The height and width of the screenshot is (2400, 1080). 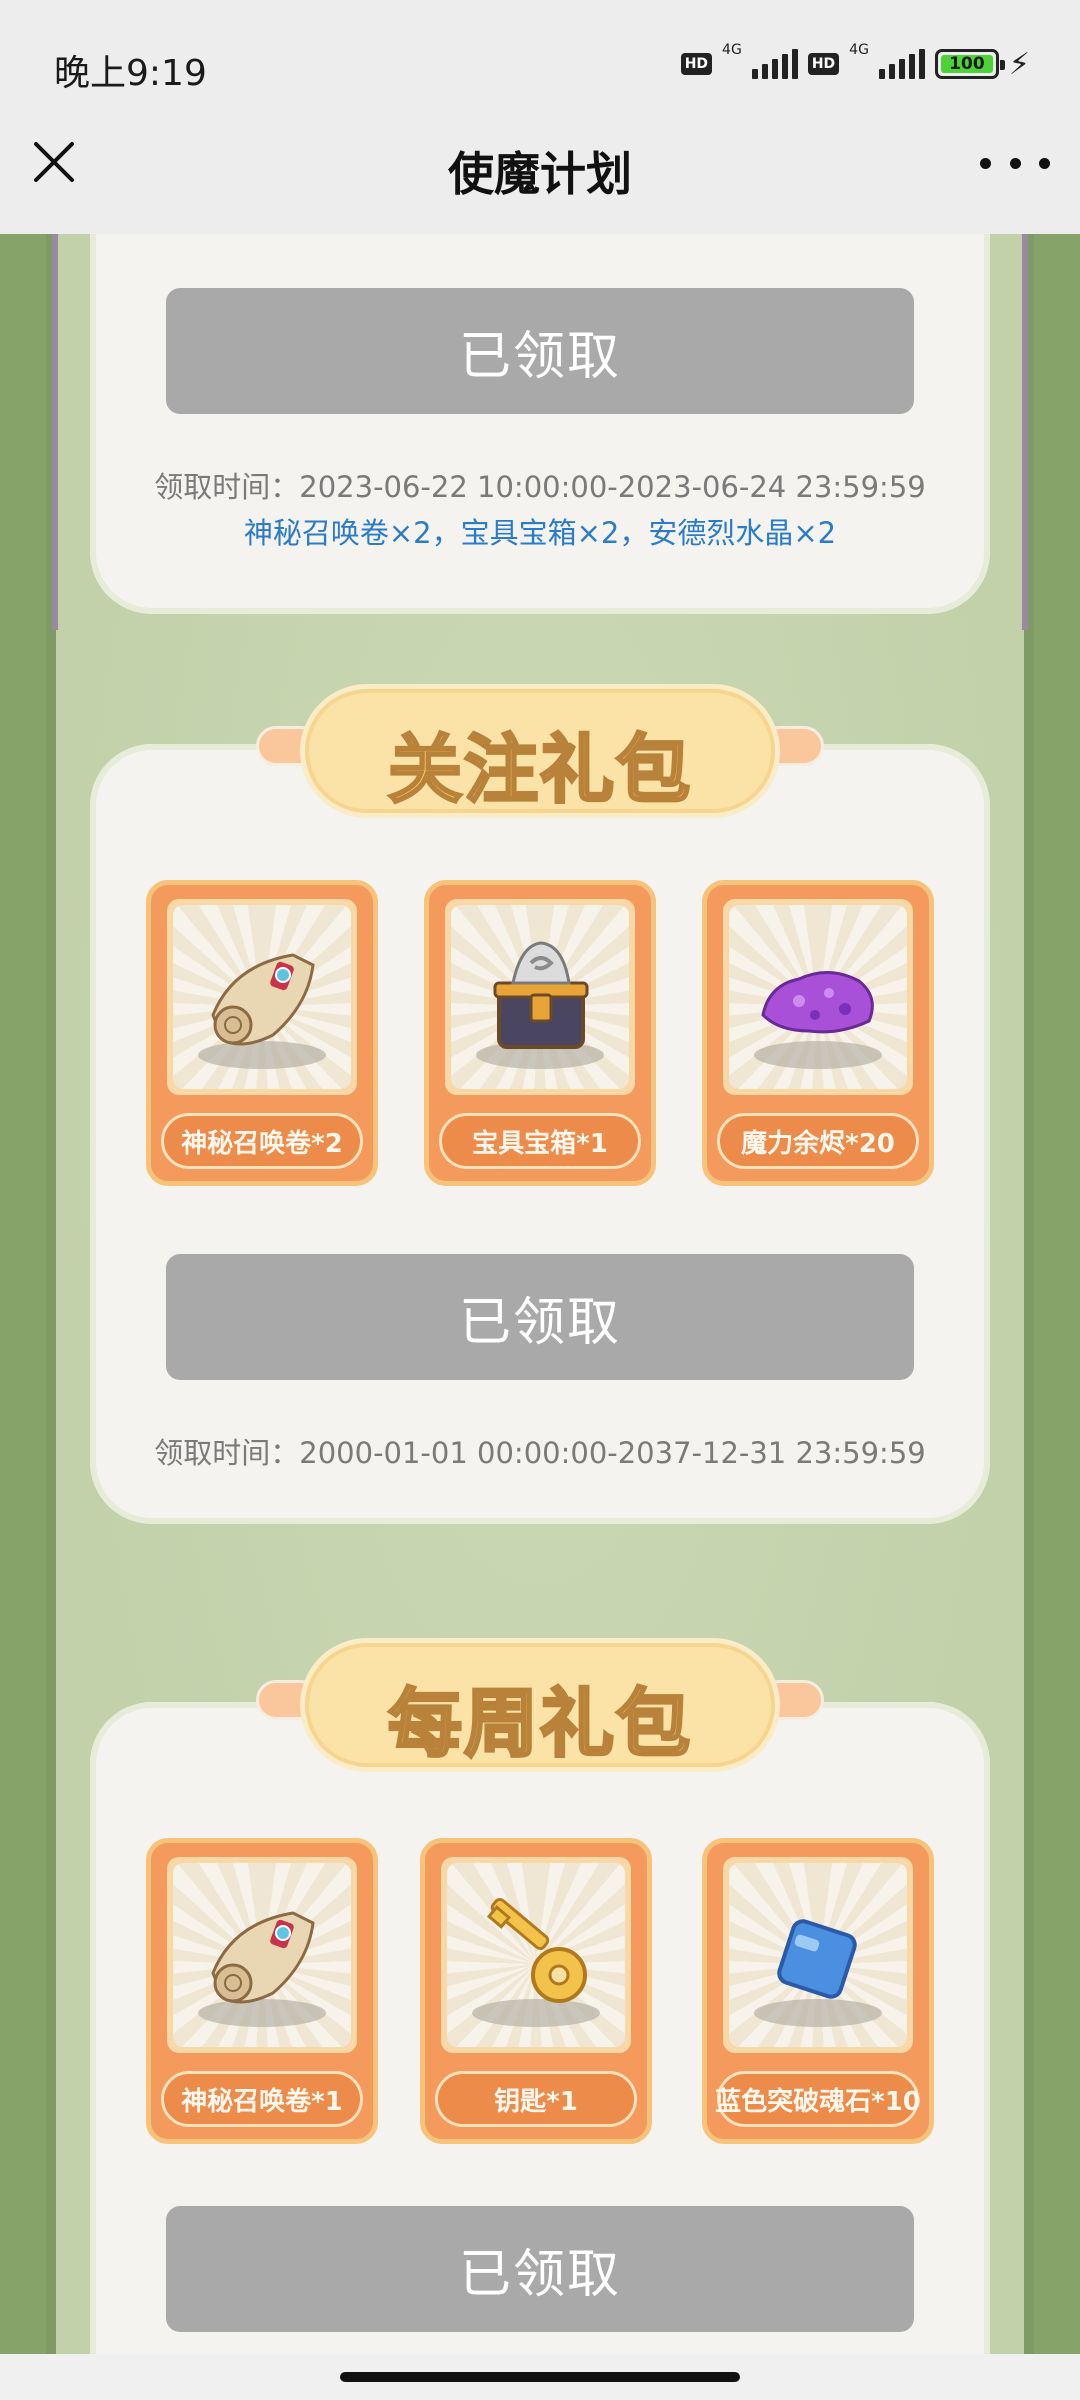 I want to click on treasure-chest-icon, so click(x=540, y=1005).